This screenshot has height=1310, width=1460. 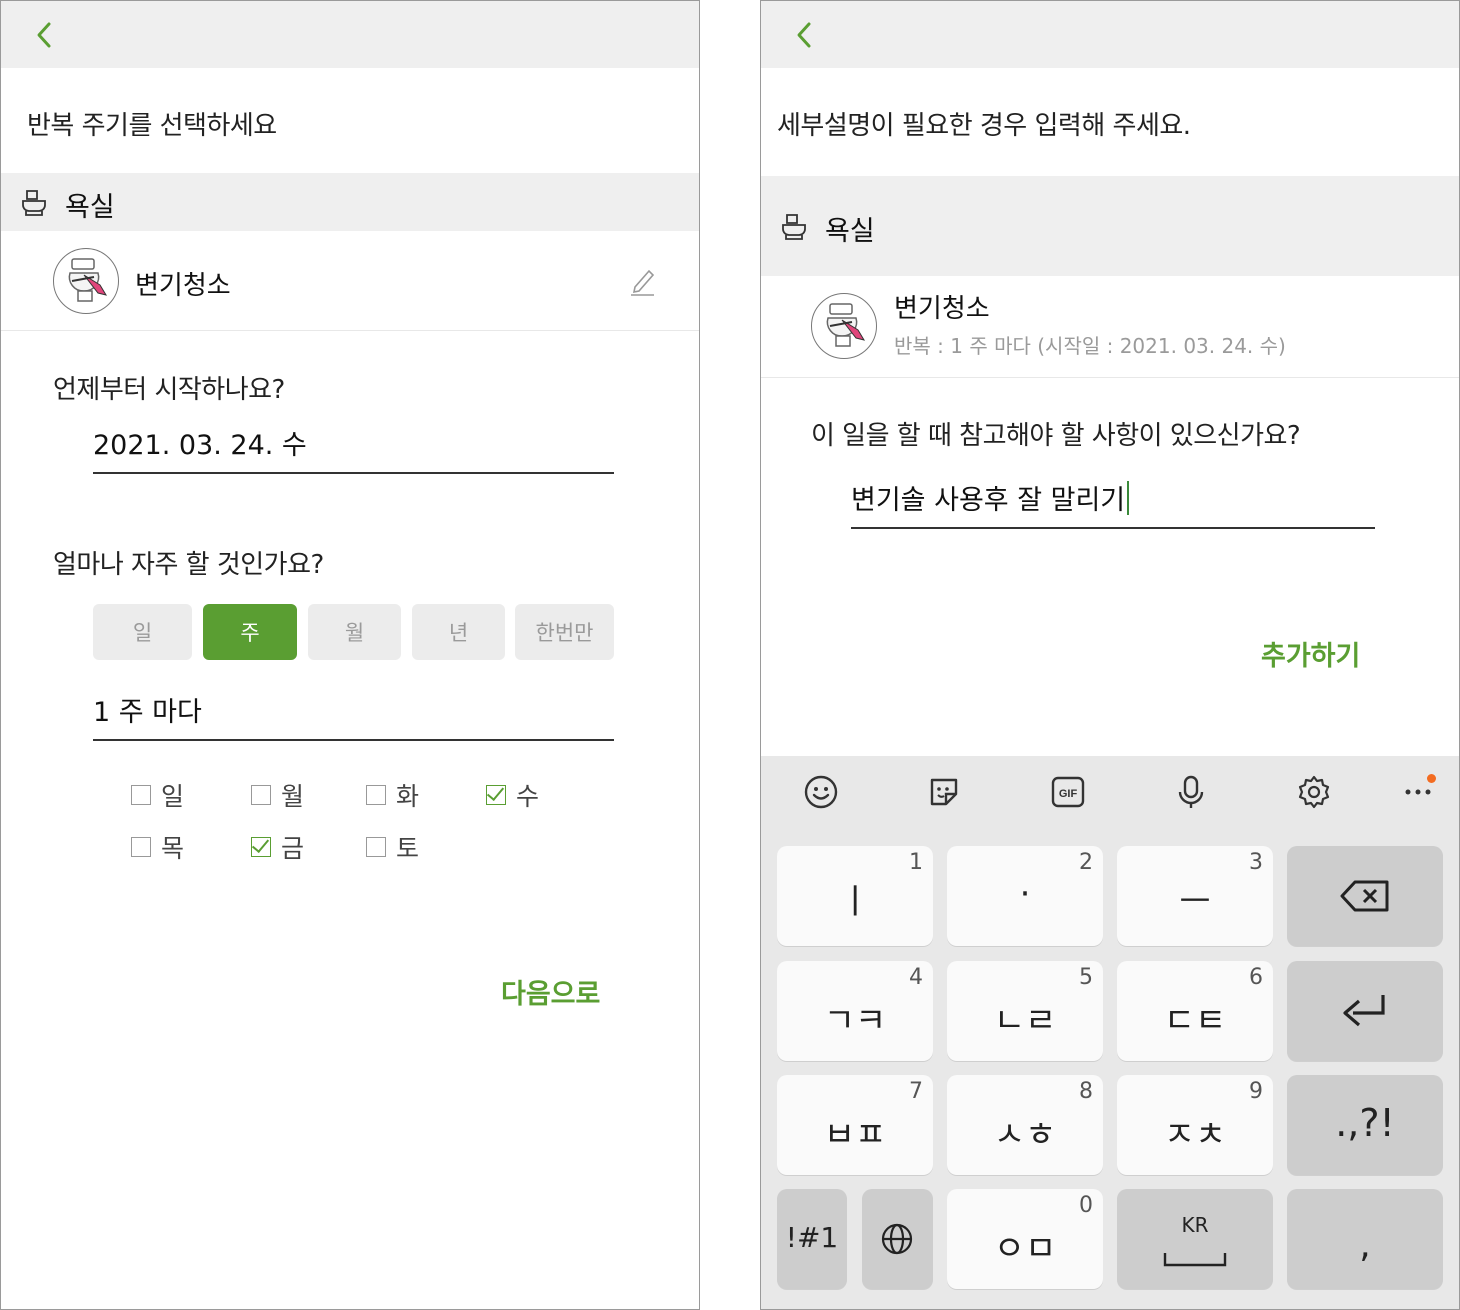 I want to click on punctuation-key: .,?!, so click(x=1365, y=1125).